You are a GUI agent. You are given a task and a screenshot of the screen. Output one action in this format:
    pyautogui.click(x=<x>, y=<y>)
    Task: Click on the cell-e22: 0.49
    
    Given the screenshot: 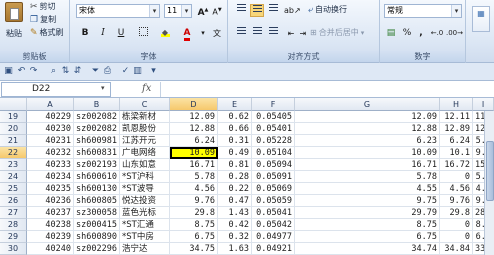 What is the action you would take?
    pyautogui.click(x=235, y=153)
    